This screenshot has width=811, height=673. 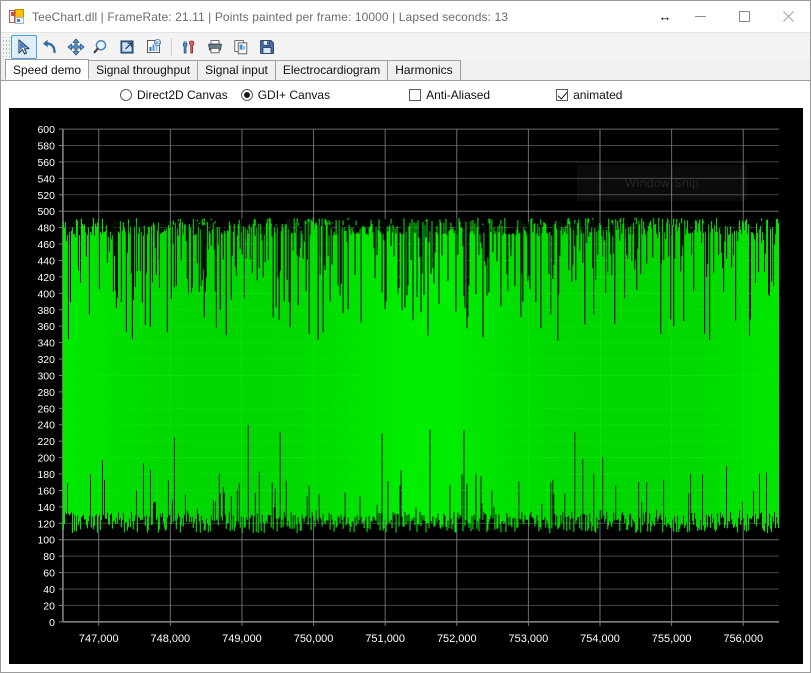 I want to click on svg-text: 300, so click(x=46, y=376).